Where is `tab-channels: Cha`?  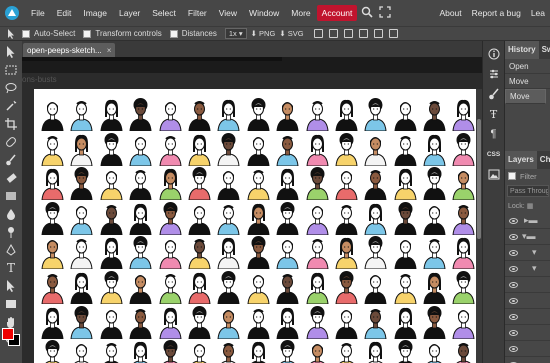 tab-channels: Cha is located at coordinates (543, 160).